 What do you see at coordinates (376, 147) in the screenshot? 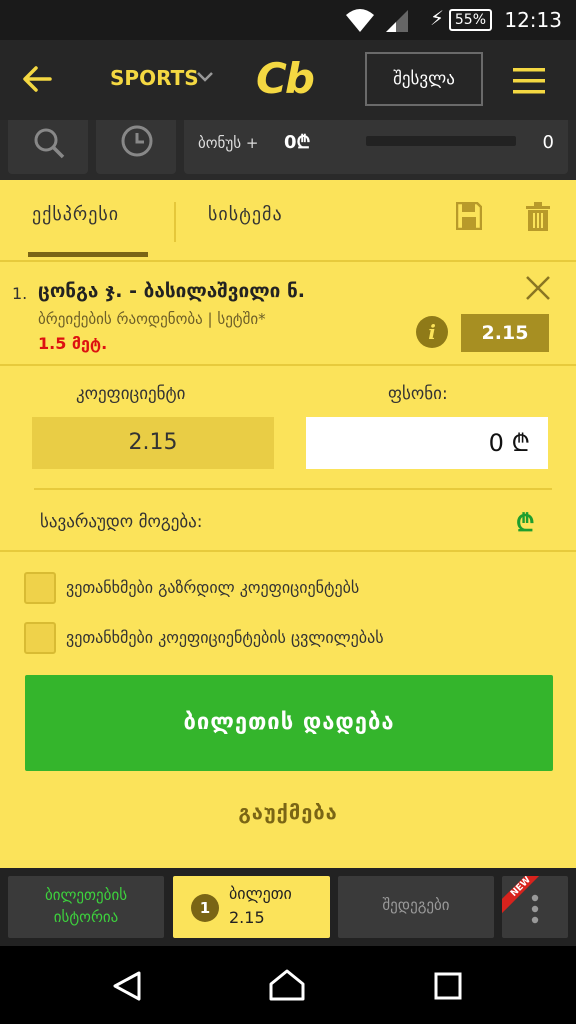
I see `bonus-tile: ბონუს + 0₾ 0` at bounding box center [376, 147].